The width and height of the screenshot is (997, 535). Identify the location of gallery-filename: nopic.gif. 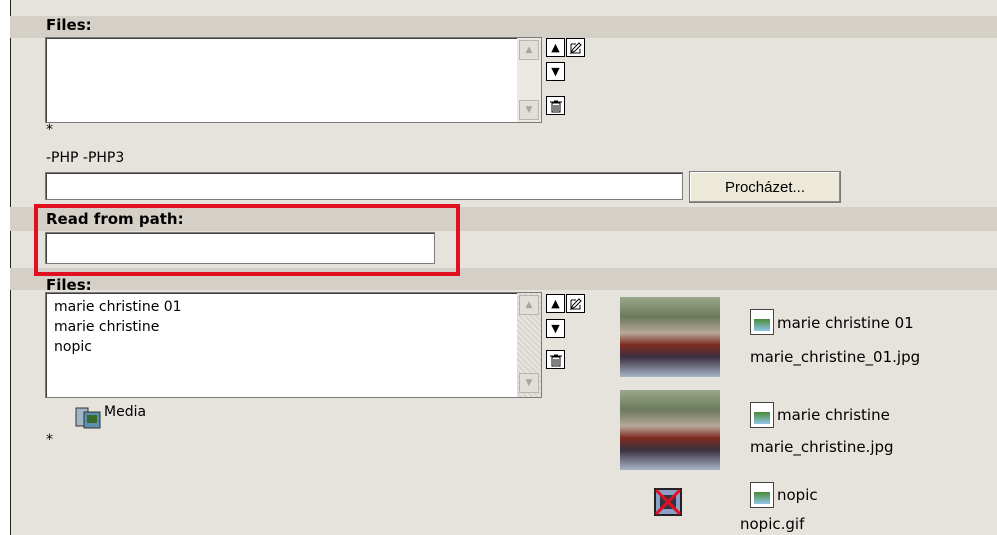
(772, 524).